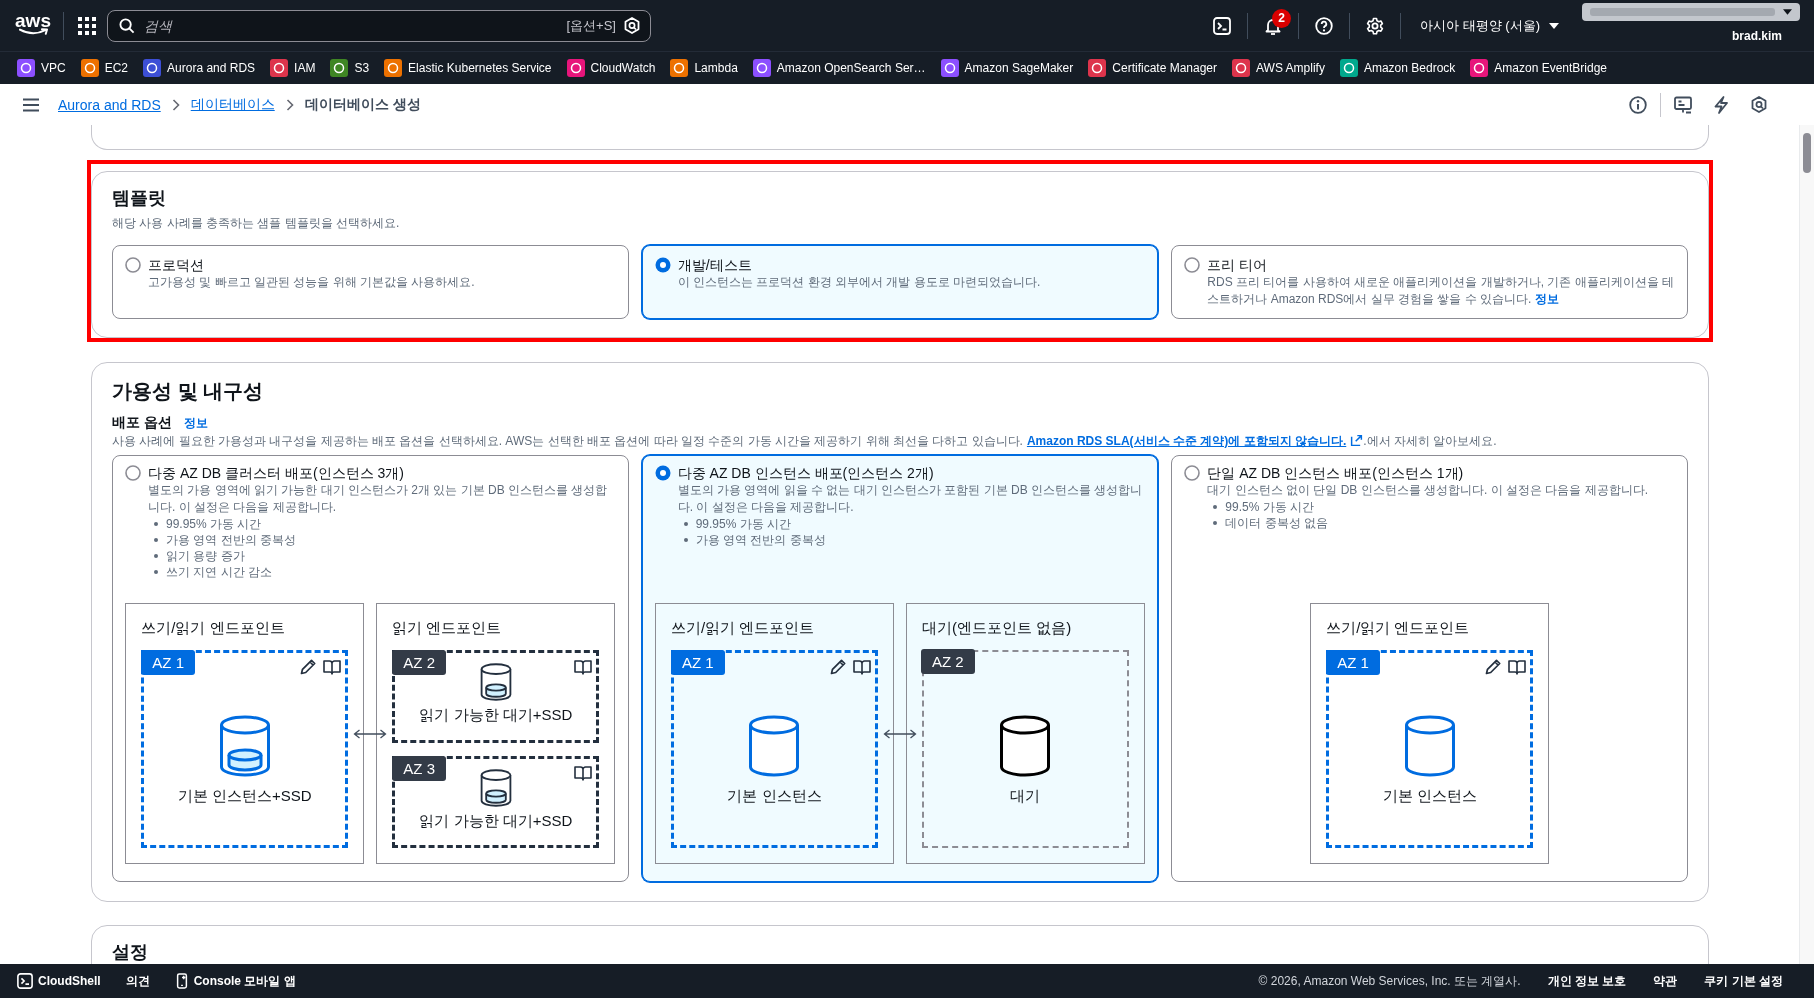 The width and height of the screenshot is (1814, 998). I want to click on template-option: 프로덕션 고가용성 및 빠르고 일관된 성능을 위해 기본값을 사용하세요., so click(370, 282).